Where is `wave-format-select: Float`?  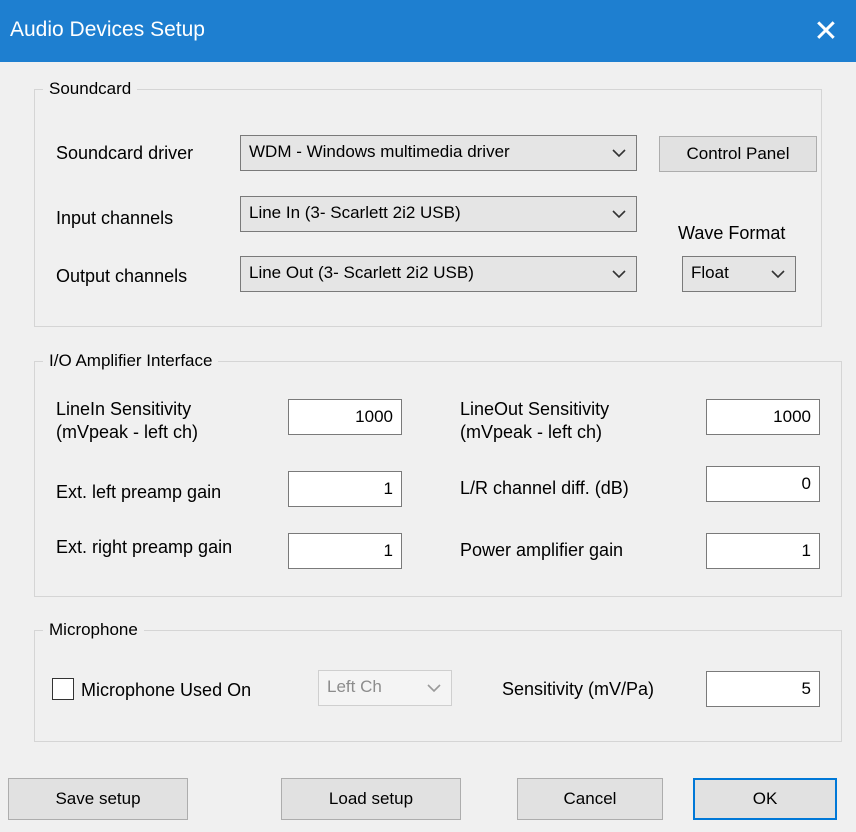
wave-format-select: Float is located at coordinates (739, 274).